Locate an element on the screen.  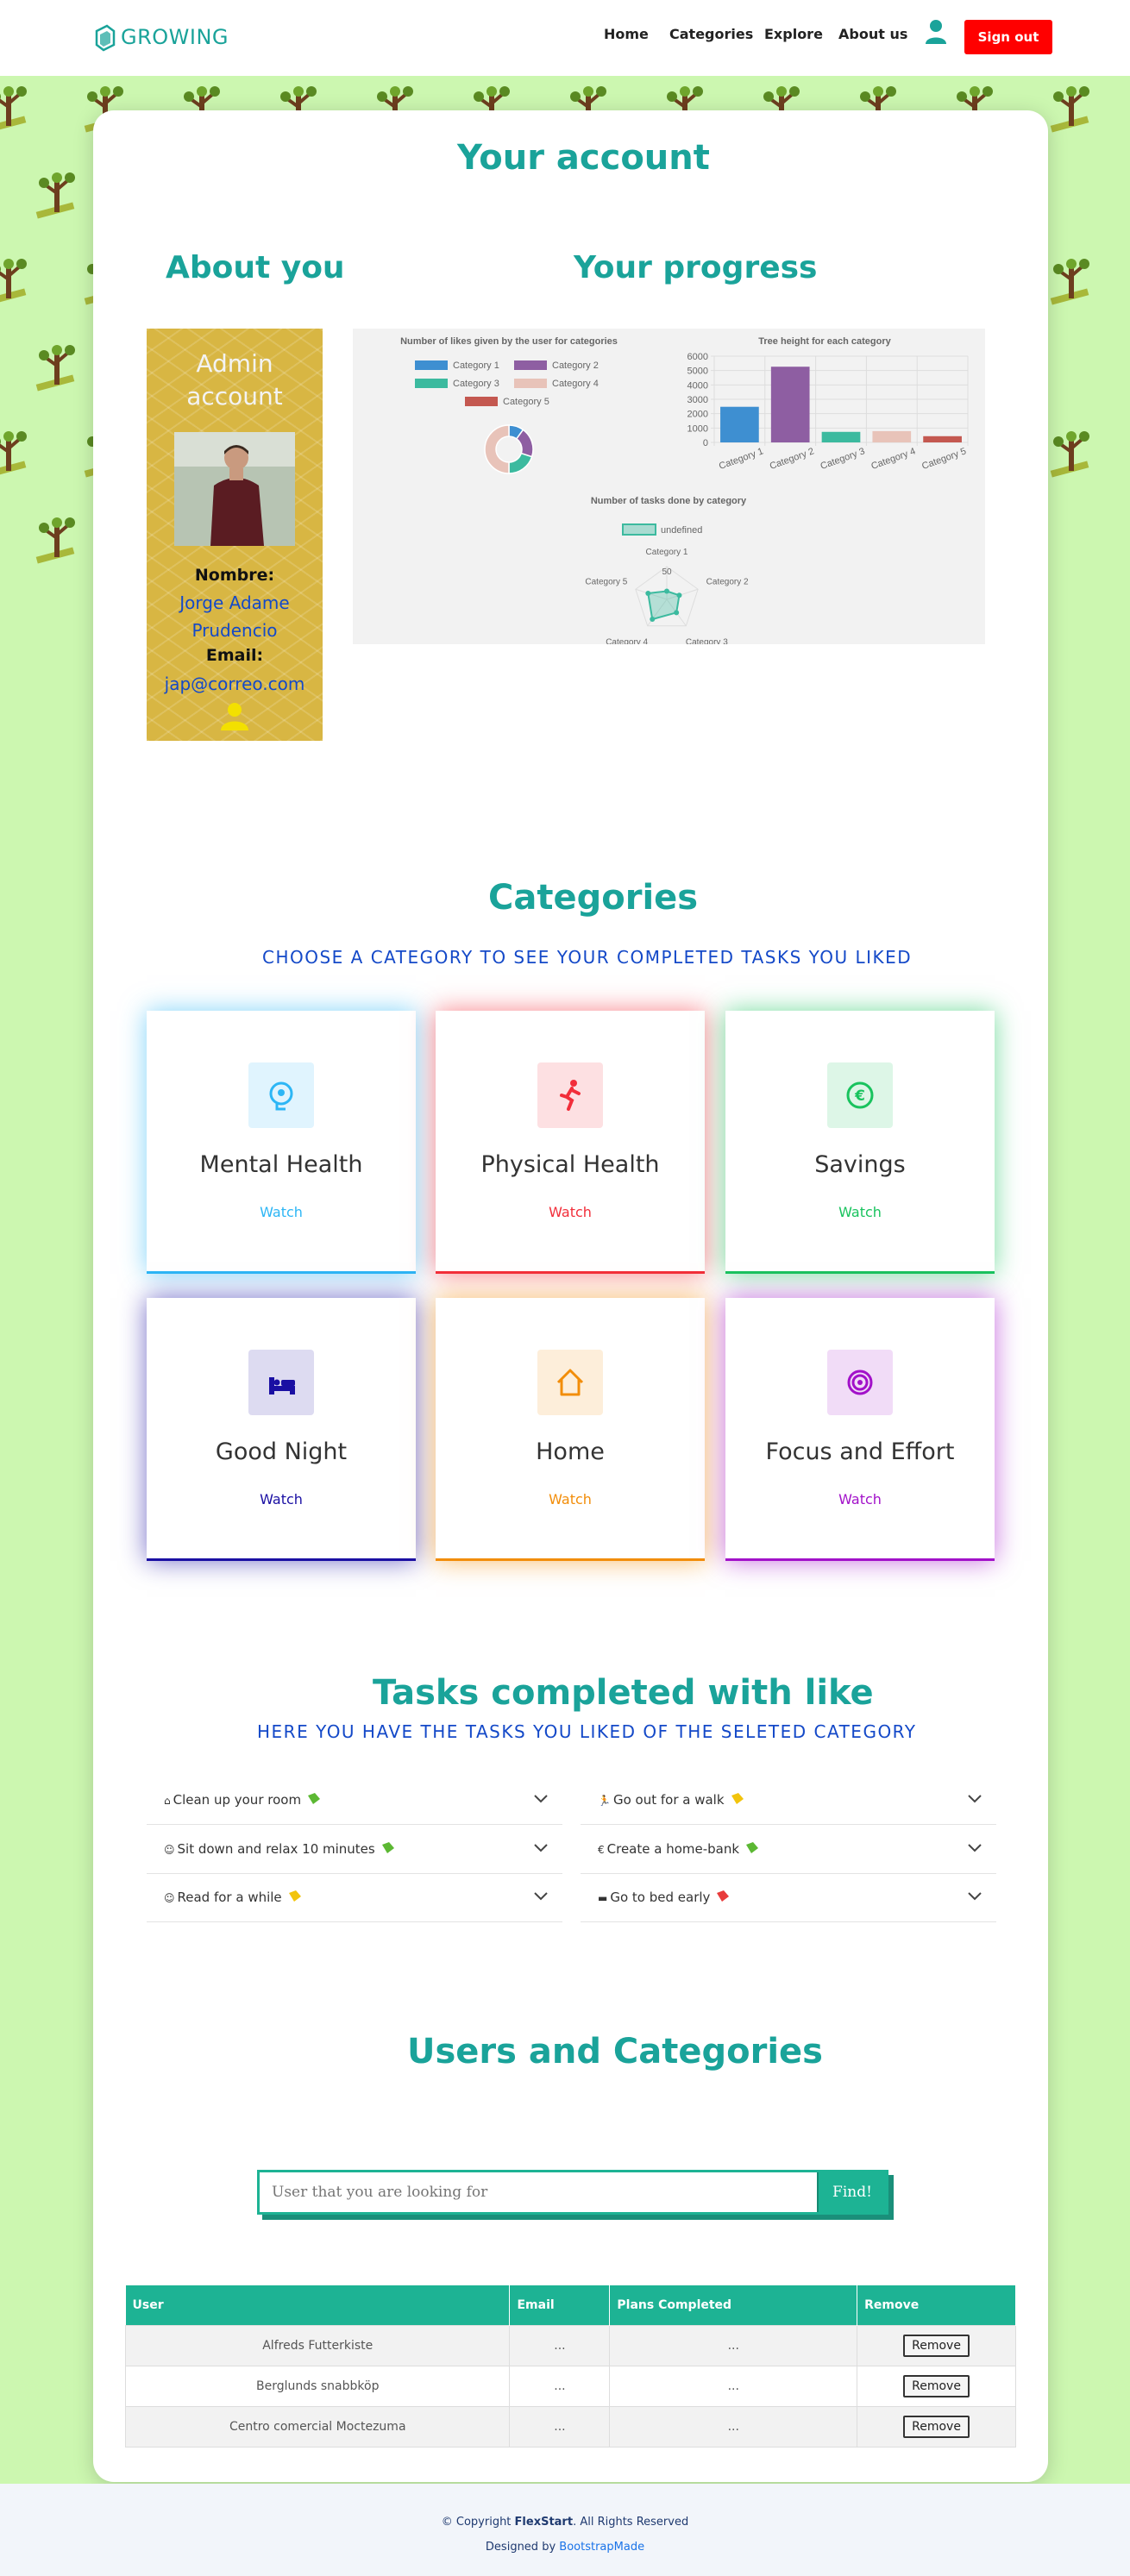
user-icon is located at coordinates (936, 32).